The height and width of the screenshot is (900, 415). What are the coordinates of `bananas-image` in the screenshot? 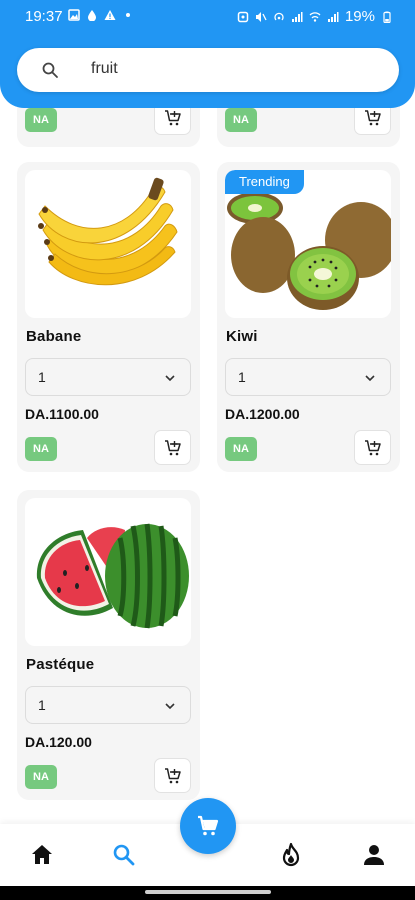 It's located at (108, 244).